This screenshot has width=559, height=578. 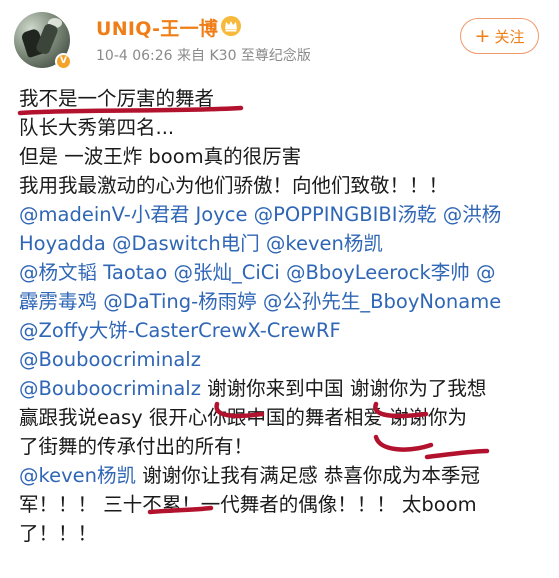 What do you see at coordinates (47, 39) in the screenshot?
I see `avatar-photo-figure` at bounding box center [47, 39].